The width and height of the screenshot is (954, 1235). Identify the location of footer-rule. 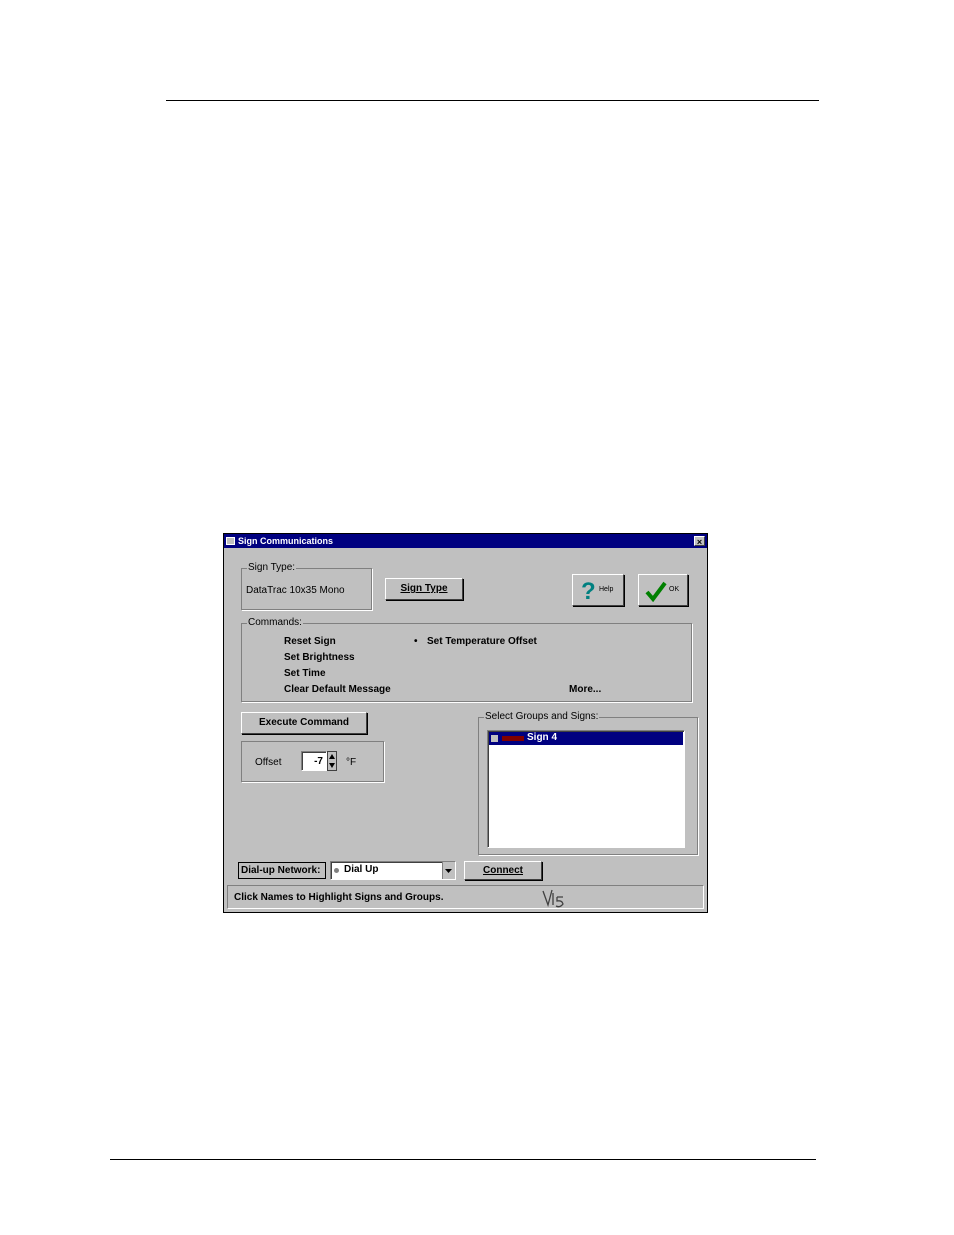
(463, 1159).